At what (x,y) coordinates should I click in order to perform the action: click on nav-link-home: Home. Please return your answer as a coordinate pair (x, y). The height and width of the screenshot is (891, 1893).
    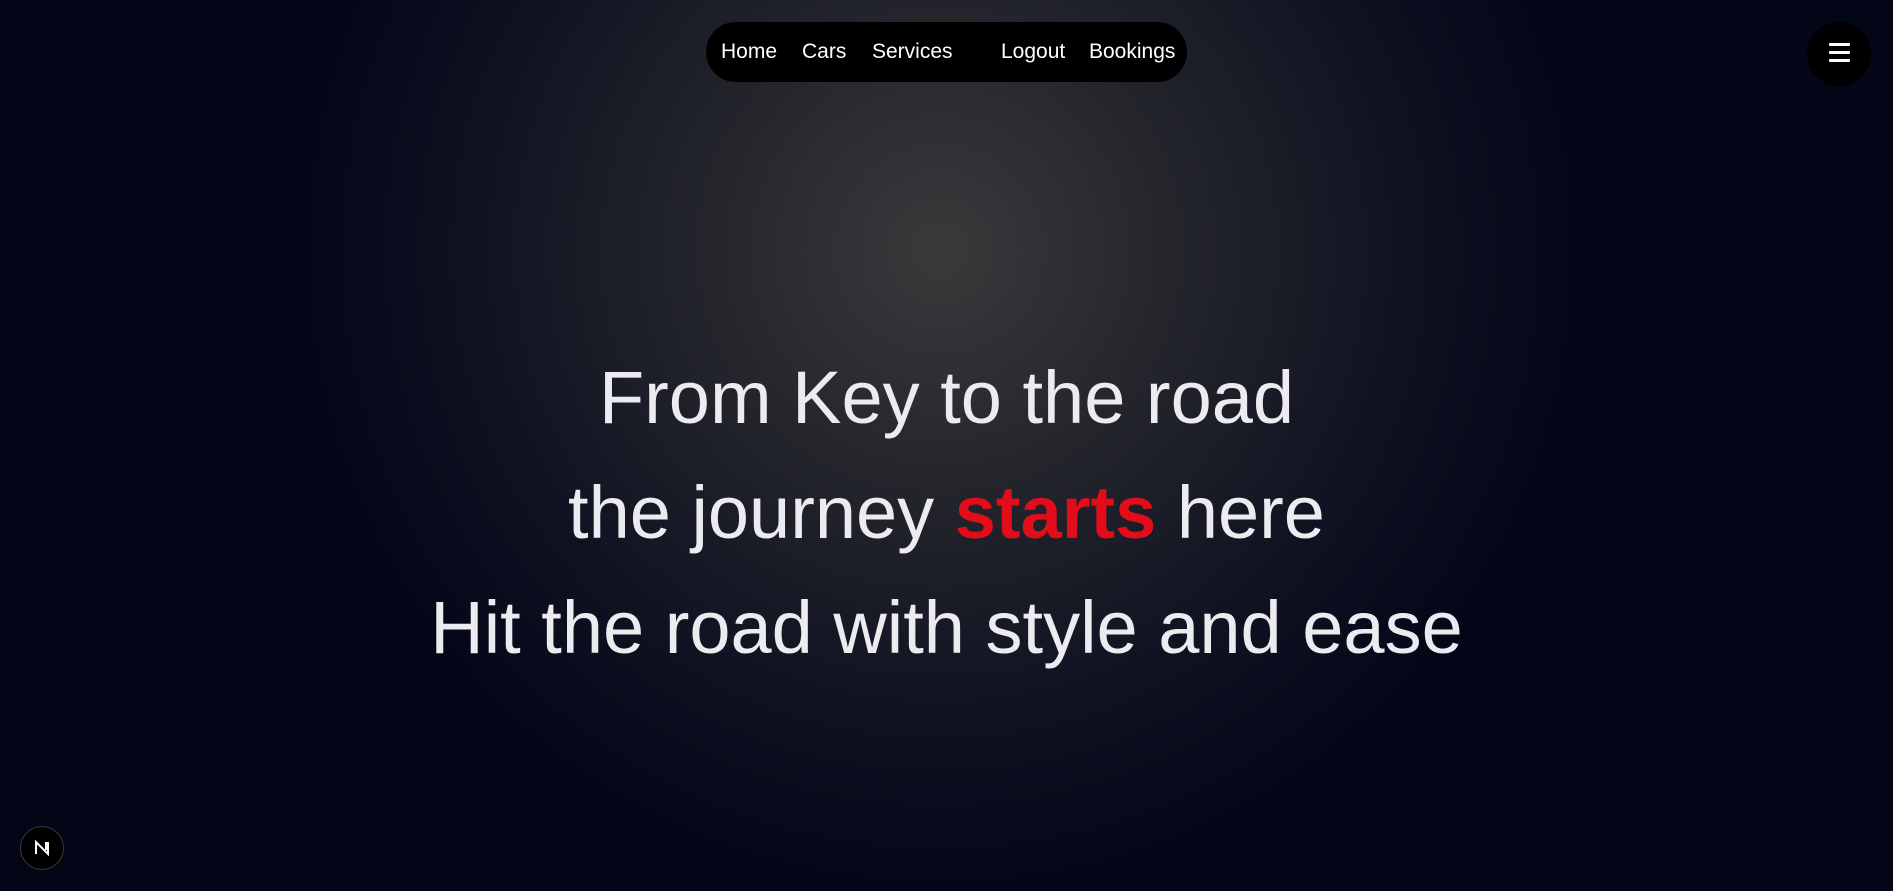
    Looking at the image, I should click on (749, 52).